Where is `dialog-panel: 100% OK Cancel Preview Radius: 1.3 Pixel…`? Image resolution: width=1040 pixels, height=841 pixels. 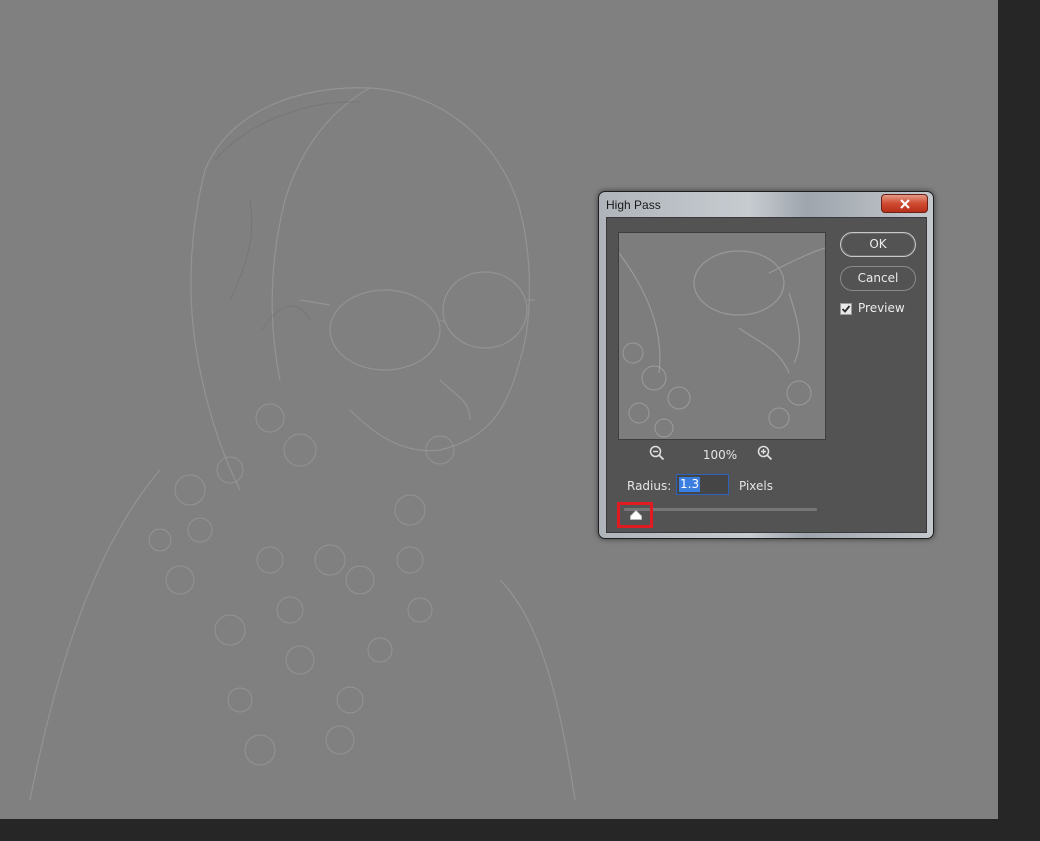
dialog-panel: 100% OK Cancel Preview Radius: 1.3 Pixel… is located at coordinates (766, 375).